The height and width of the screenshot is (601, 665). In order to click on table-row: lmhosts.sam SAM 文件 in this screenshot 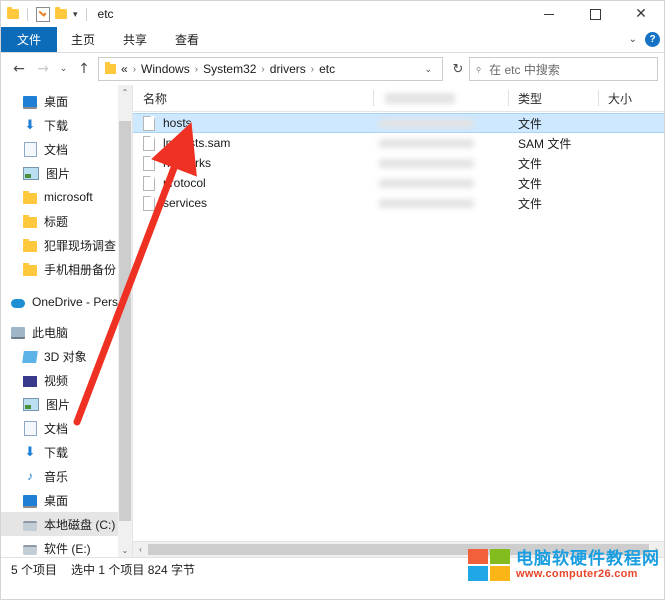, I will do `click(398, 143)`.